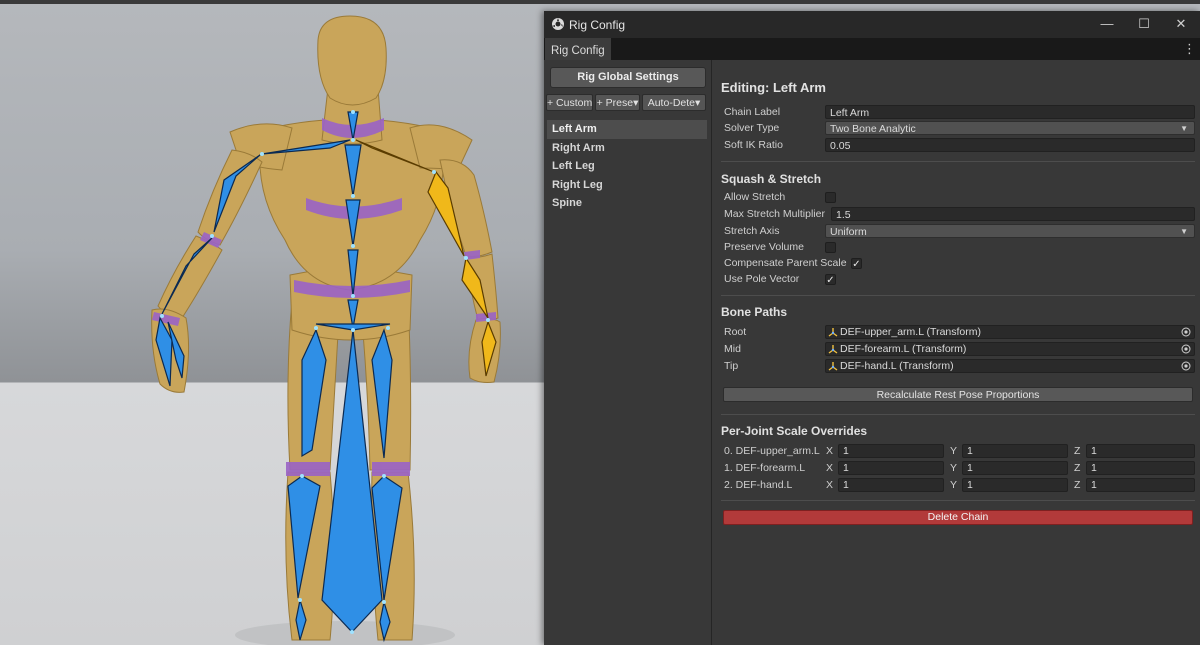  I want to click on scale-overrides-heading: Per-Joint Scale Overrides, so click(794, 431).